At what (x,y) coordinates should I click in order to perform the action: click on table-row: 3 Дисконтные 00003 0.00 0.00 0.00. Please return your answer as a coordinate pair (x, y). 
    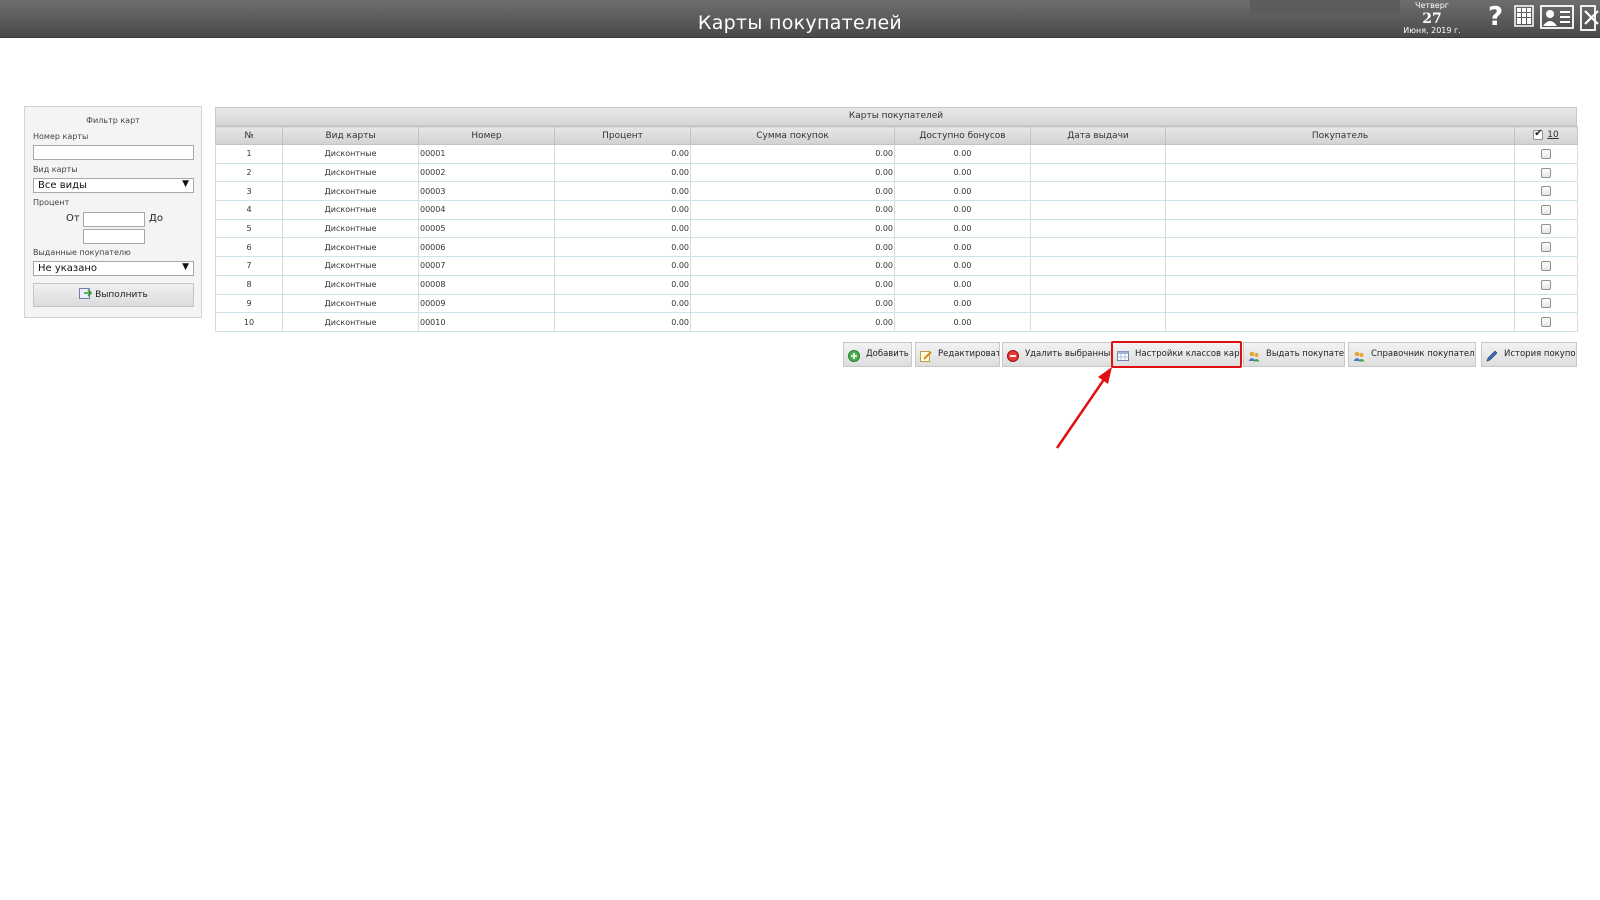
    Looking at the image, I should click on (896, 191).